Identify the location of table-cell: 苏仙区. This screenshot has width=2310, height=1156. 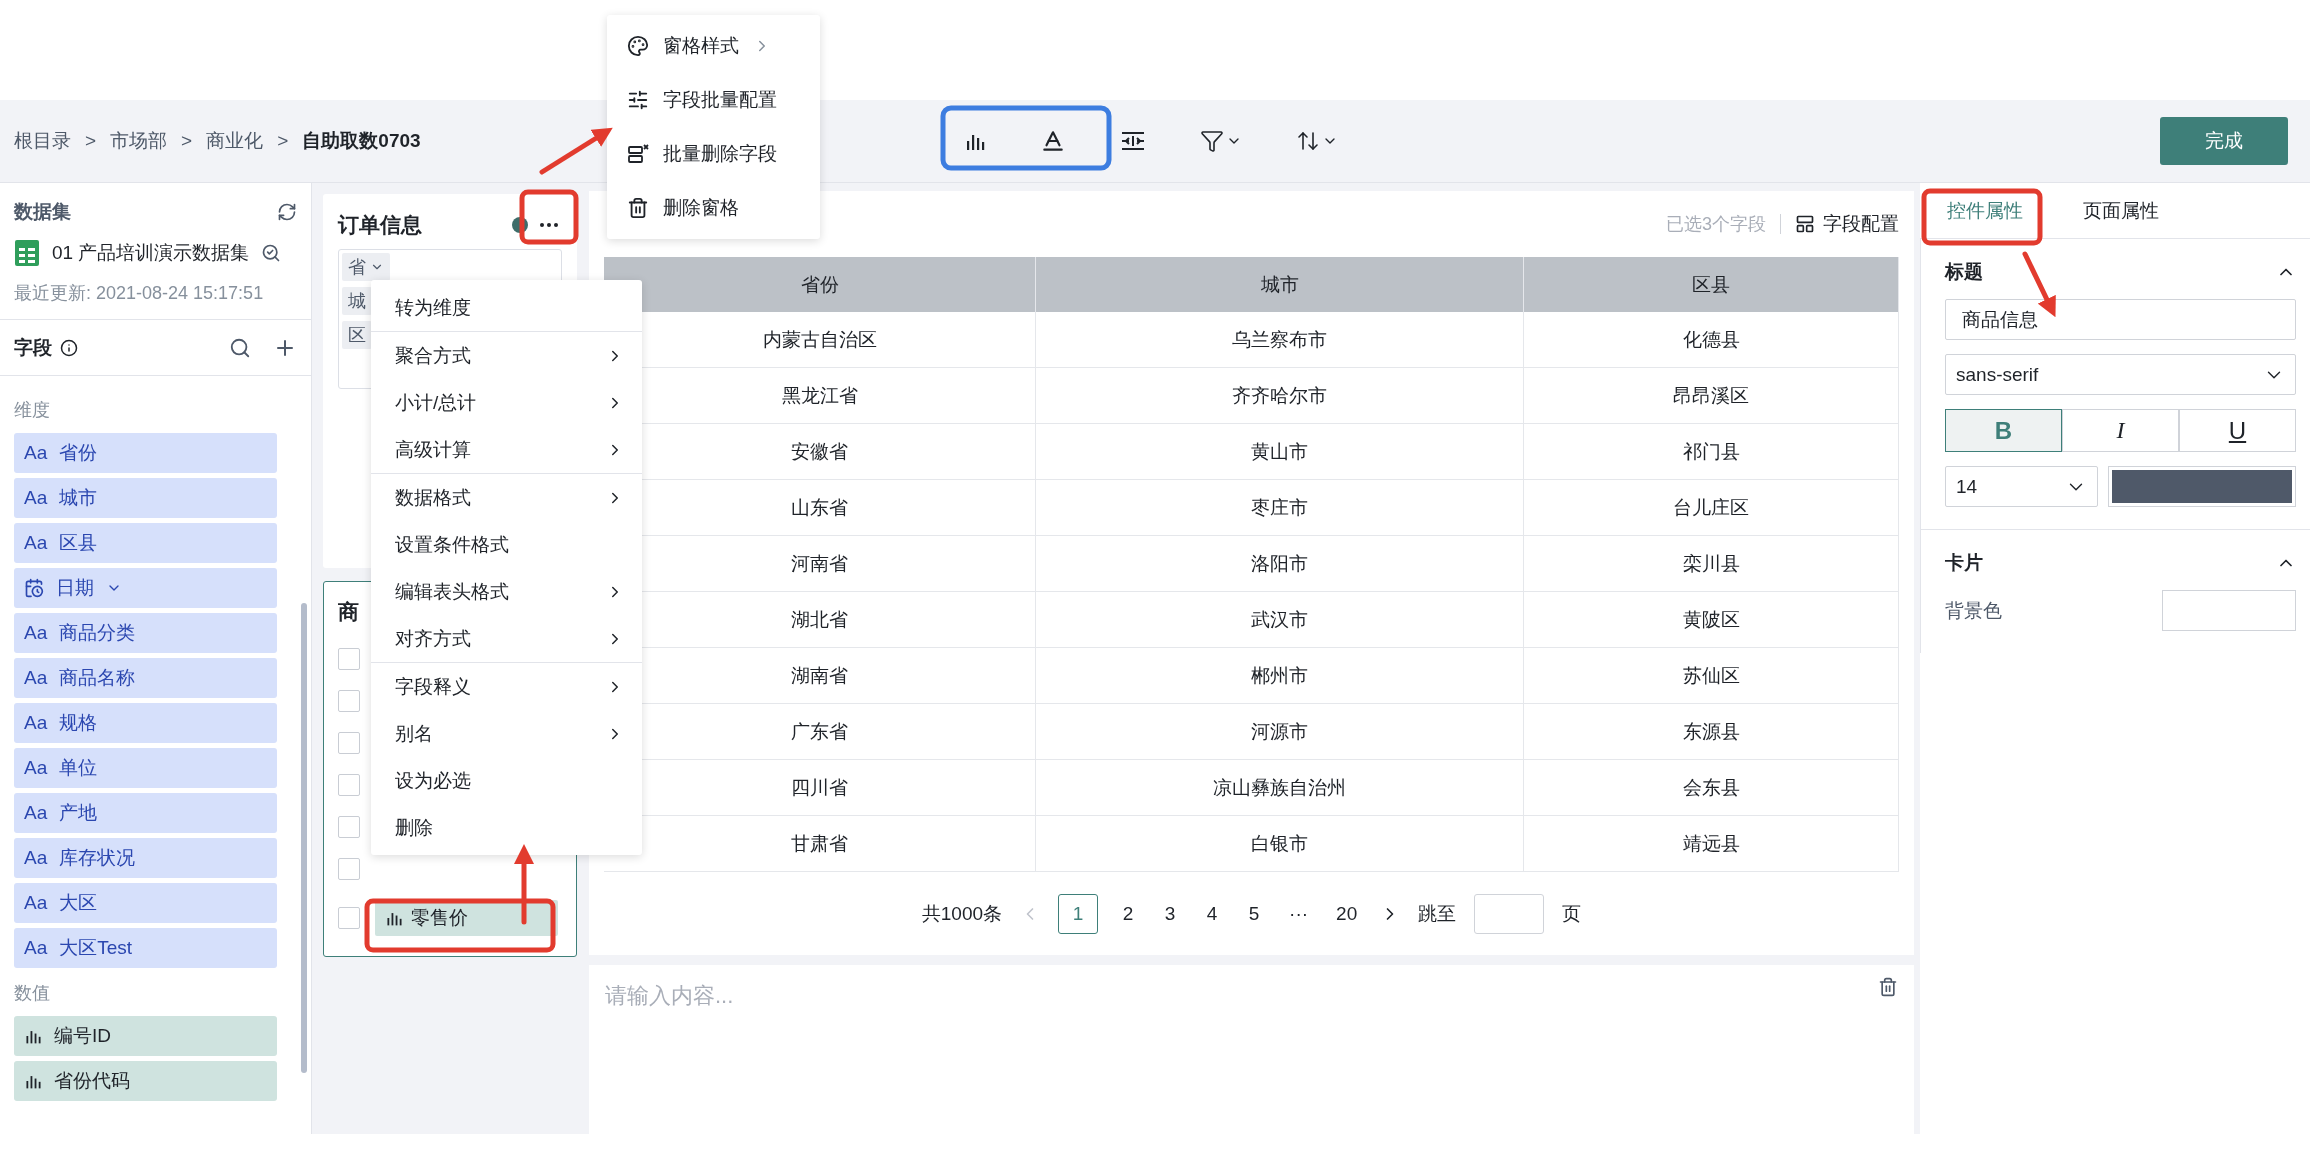
(1711, 676).